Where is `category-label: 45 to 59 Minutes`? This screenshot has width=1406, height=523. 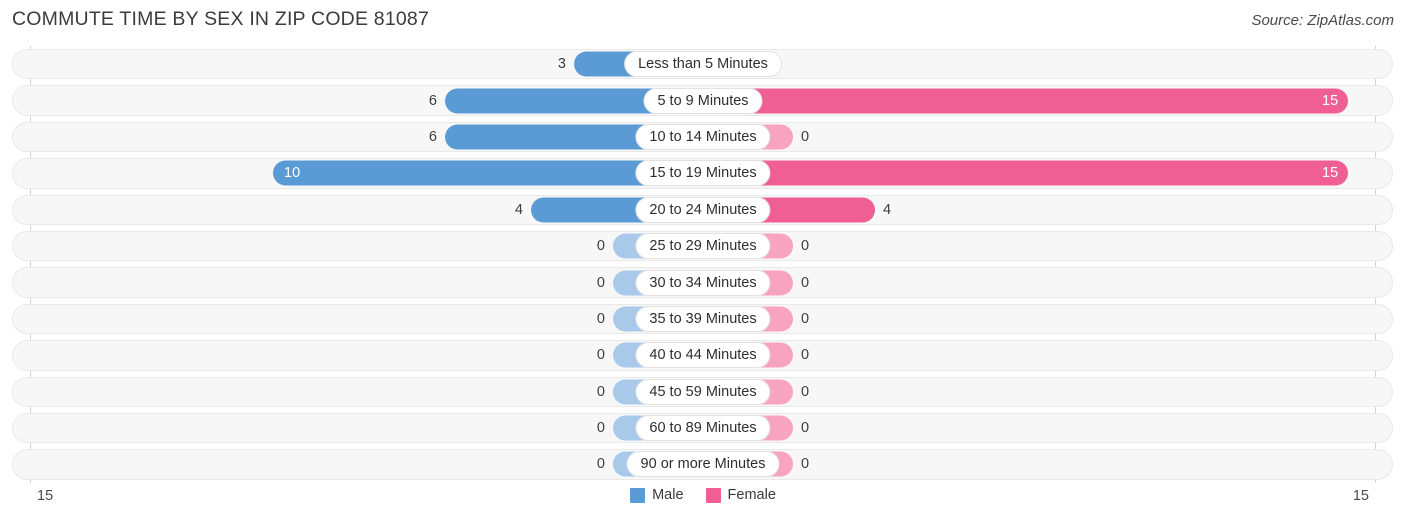
category-label: 45 to 59 Minutes is located at coordinates (703, 391).